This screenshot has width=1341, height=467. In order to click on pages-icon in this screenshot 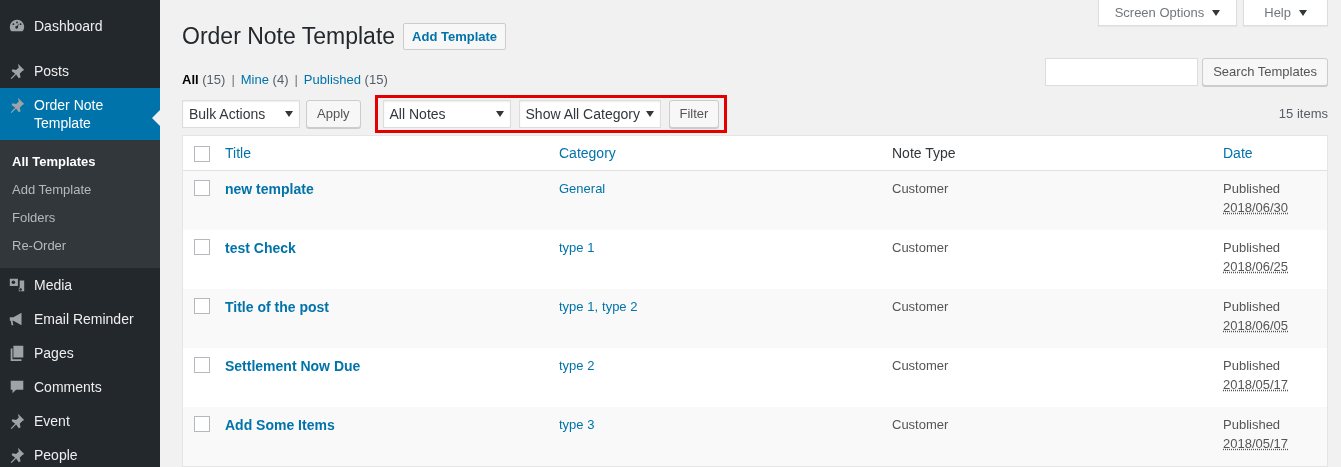, I will do `click(17, 353)`.